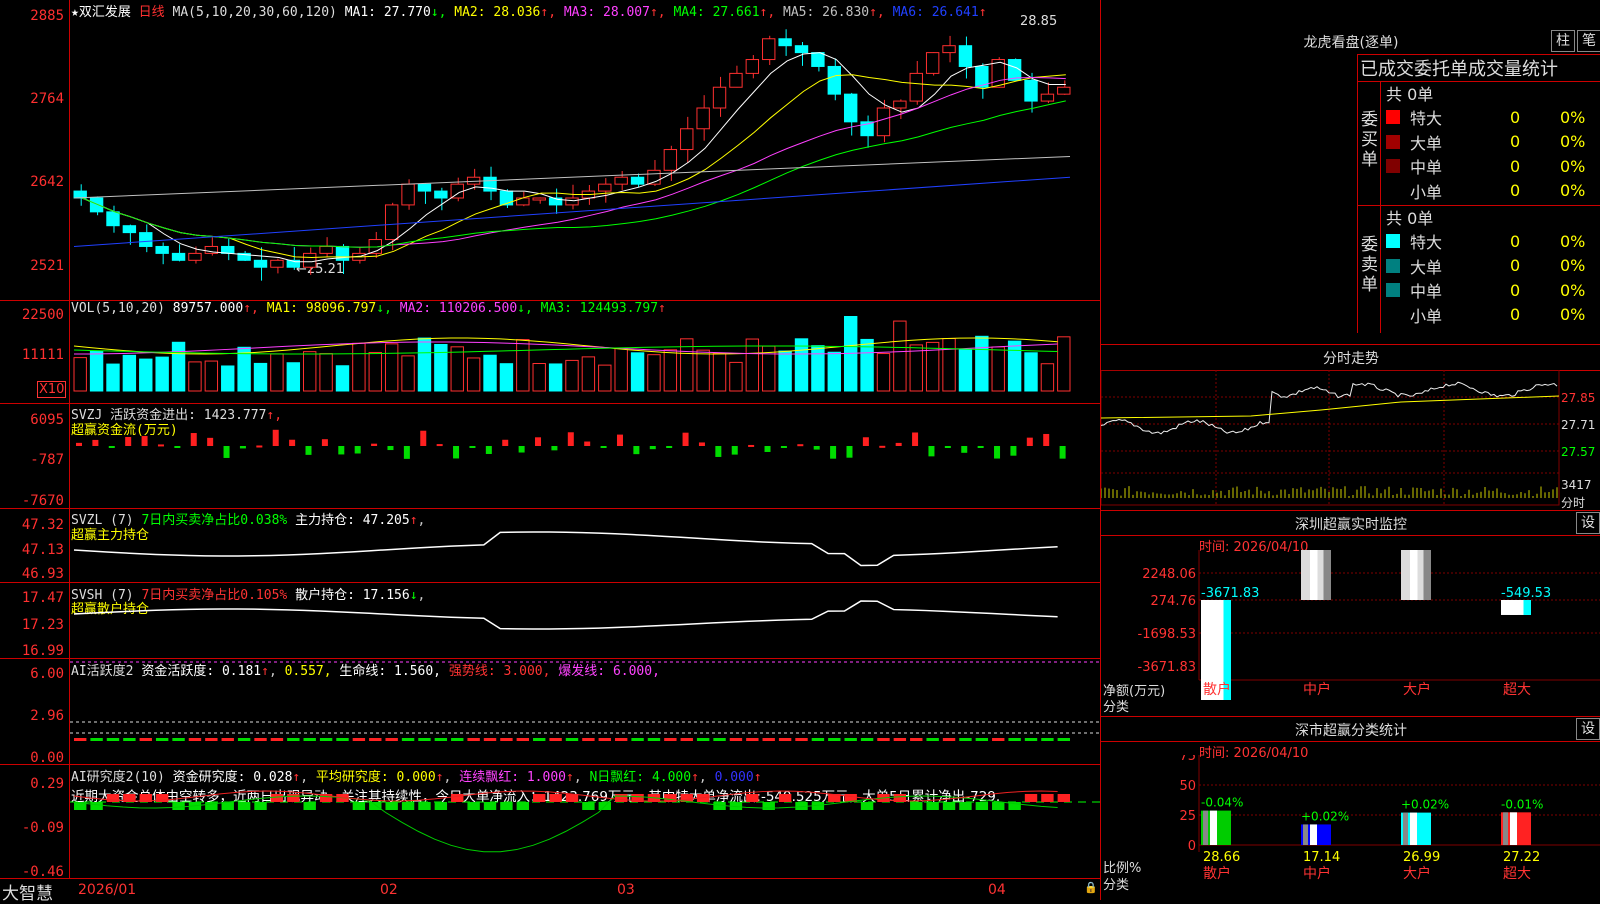 This screenshot has height=904, width=1600. Describe the element at coordinates (1588, 523) in the screenshot. I see `sz-monitor-settings-button: 设` at that location.